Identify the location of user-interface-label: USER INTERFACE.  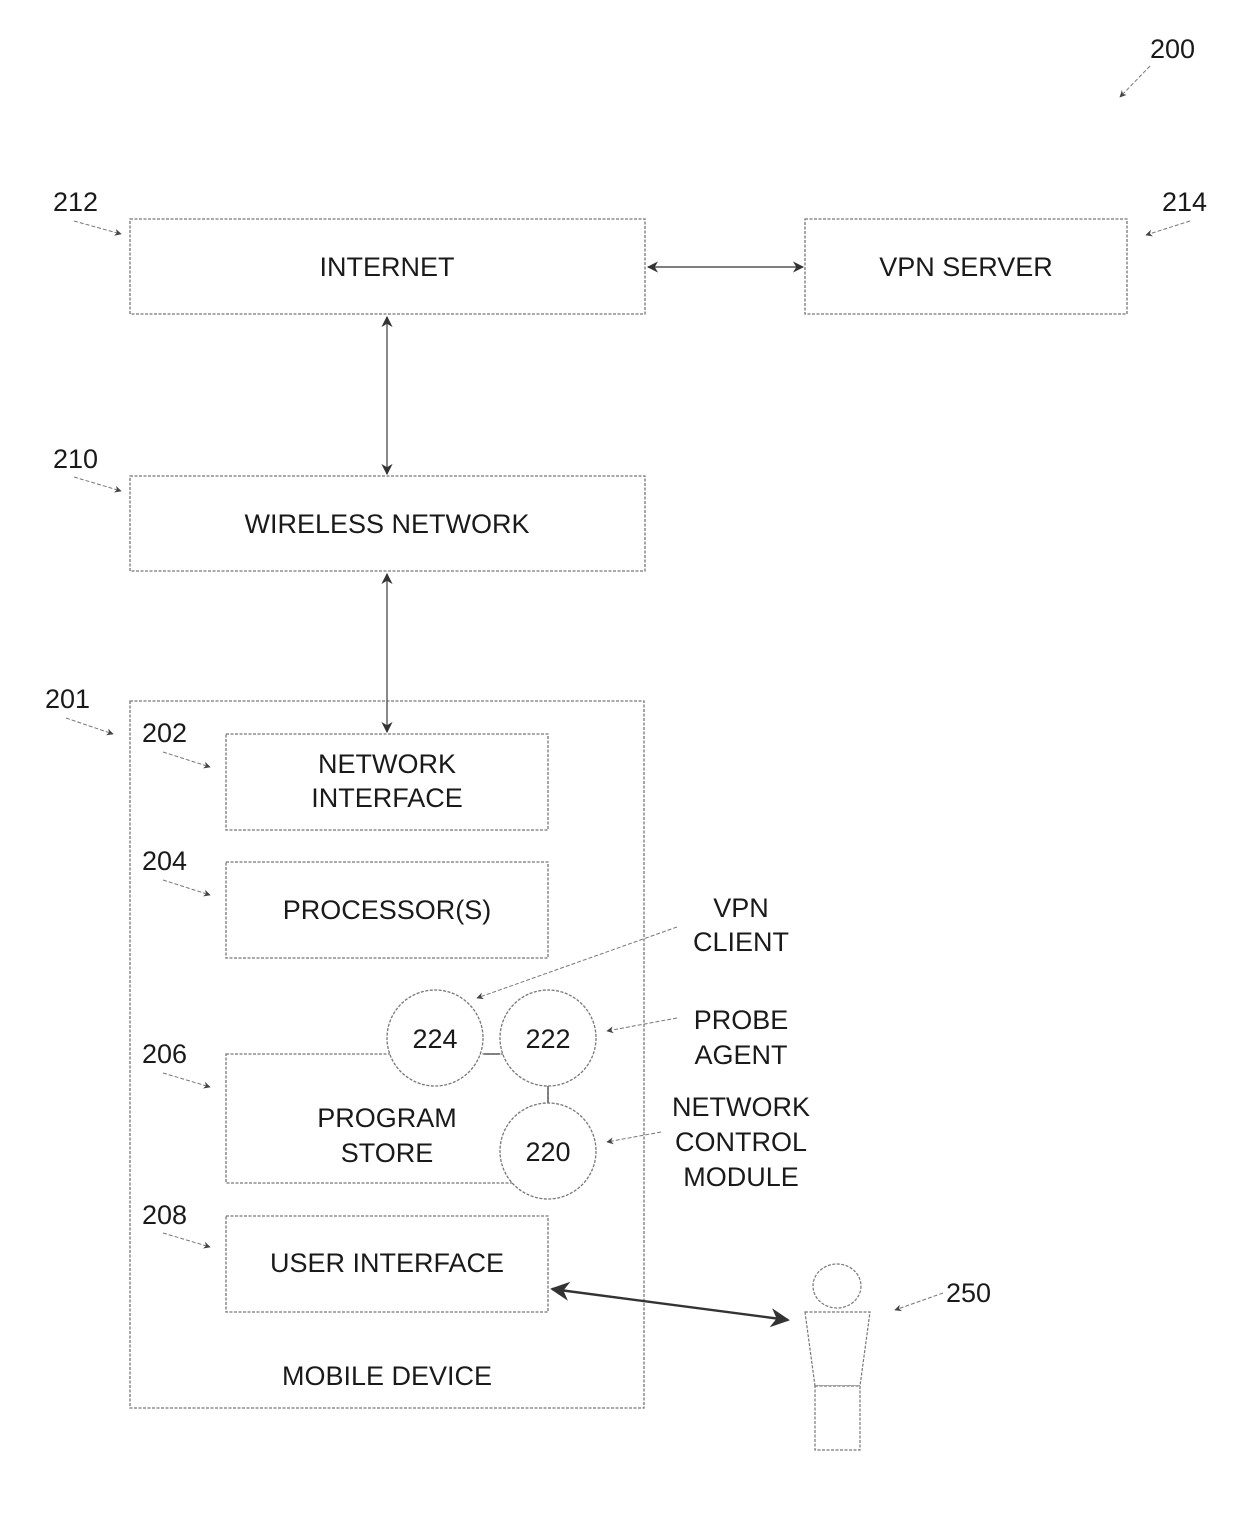
(387, 1263).